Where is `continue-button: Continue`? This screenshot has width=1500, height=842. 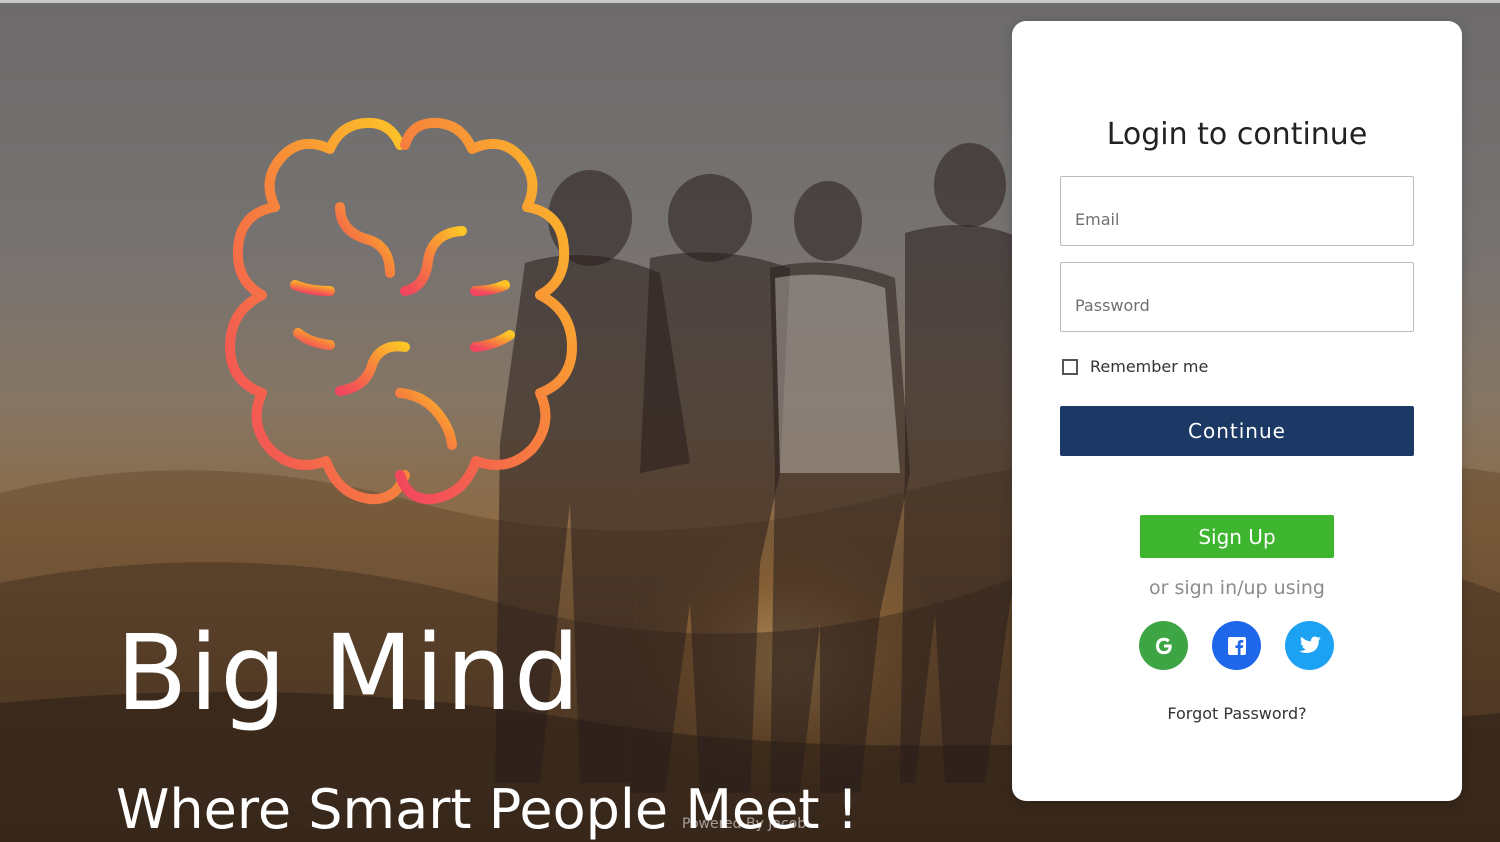 continue-button: Continue is located at coordinates (1237, 431).